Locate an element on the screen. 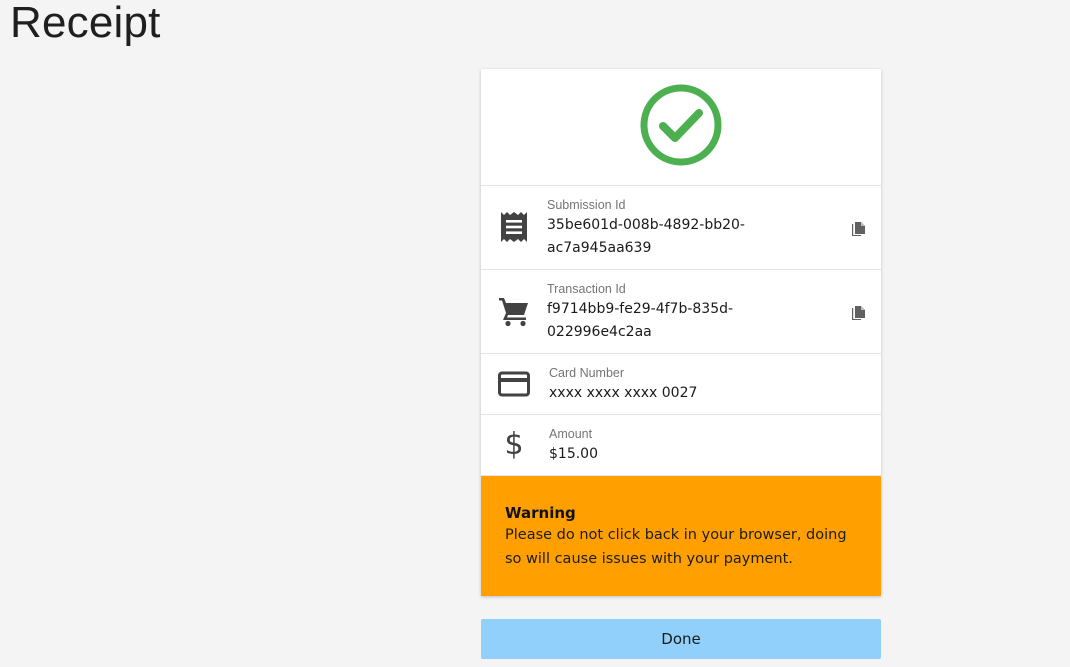  card-number-value: xxxx xxxx xxxx 0027 is located at coordinates (623, 393).